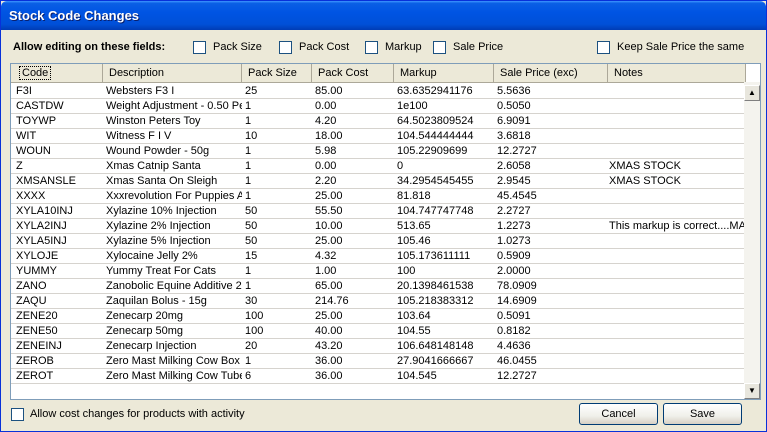 Image resolution: width=767 pixels, height=432 pixels. What do you see at coordinates (551, 226) in the screenshot?
I see `cell-sale-price: 1.2273` at bounding box center [551, 226].